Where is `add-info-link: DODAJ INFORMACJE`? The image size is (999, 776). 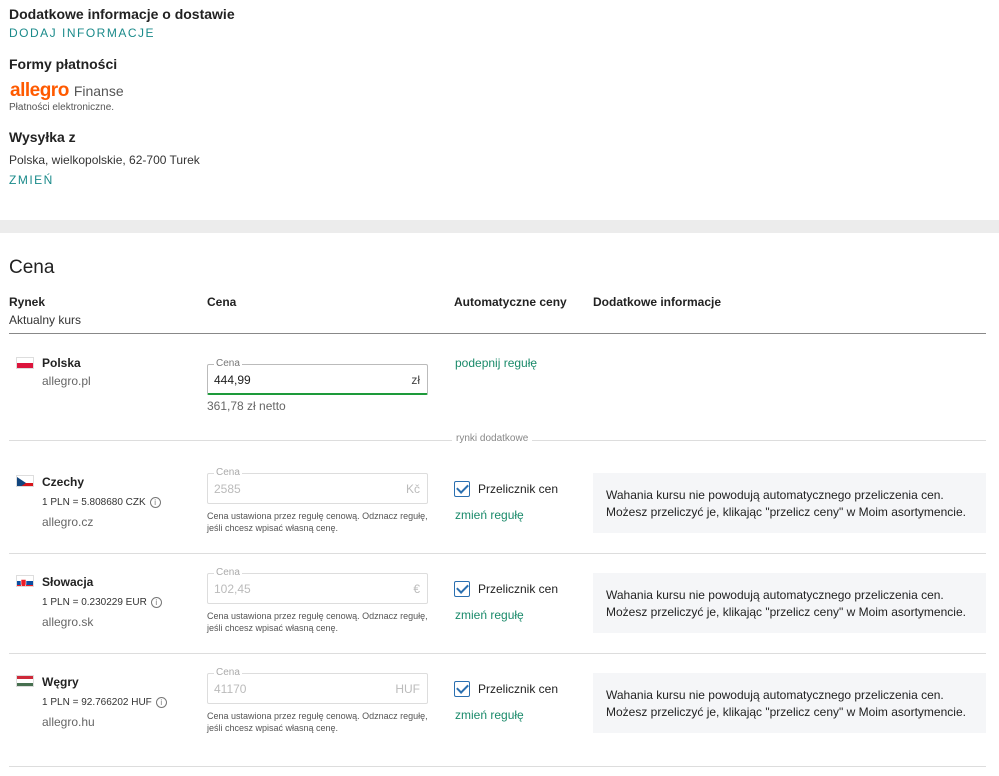
add-info-link: DODAJ INFORMACJE is located at coordinates (82, 33).